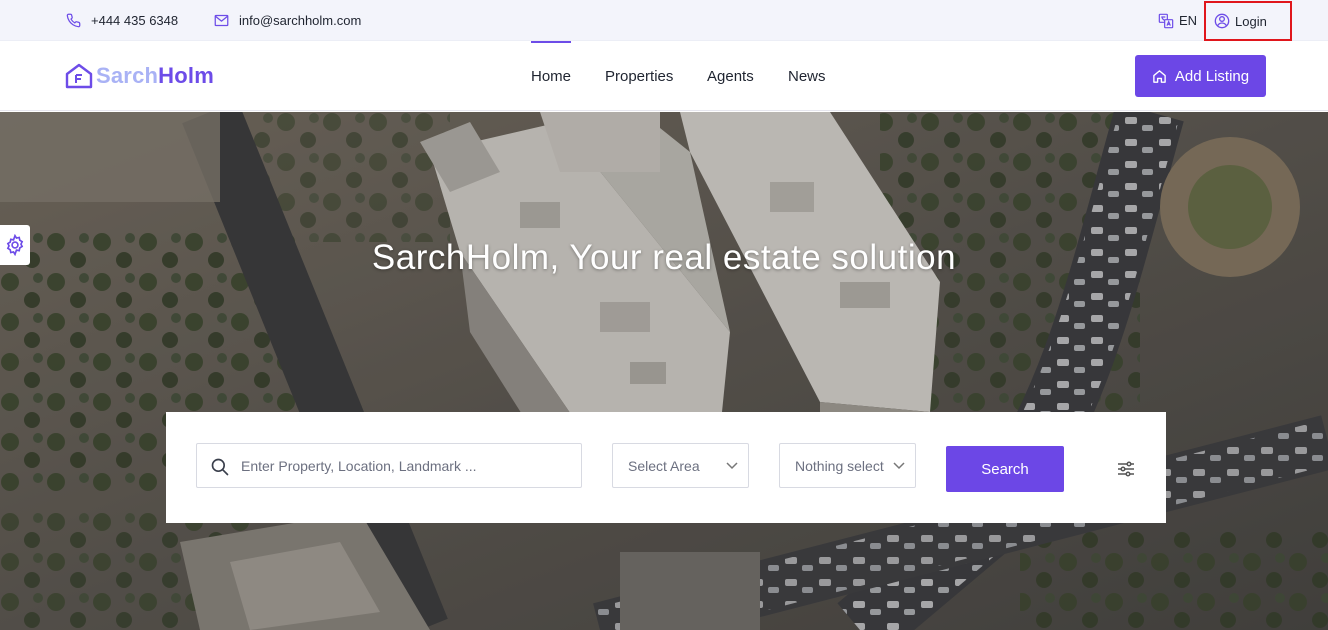 Image resolution: width=1328 pixels, height=630 pixels. I want to click on logo-text-part2: Holm, so click(186, 75).